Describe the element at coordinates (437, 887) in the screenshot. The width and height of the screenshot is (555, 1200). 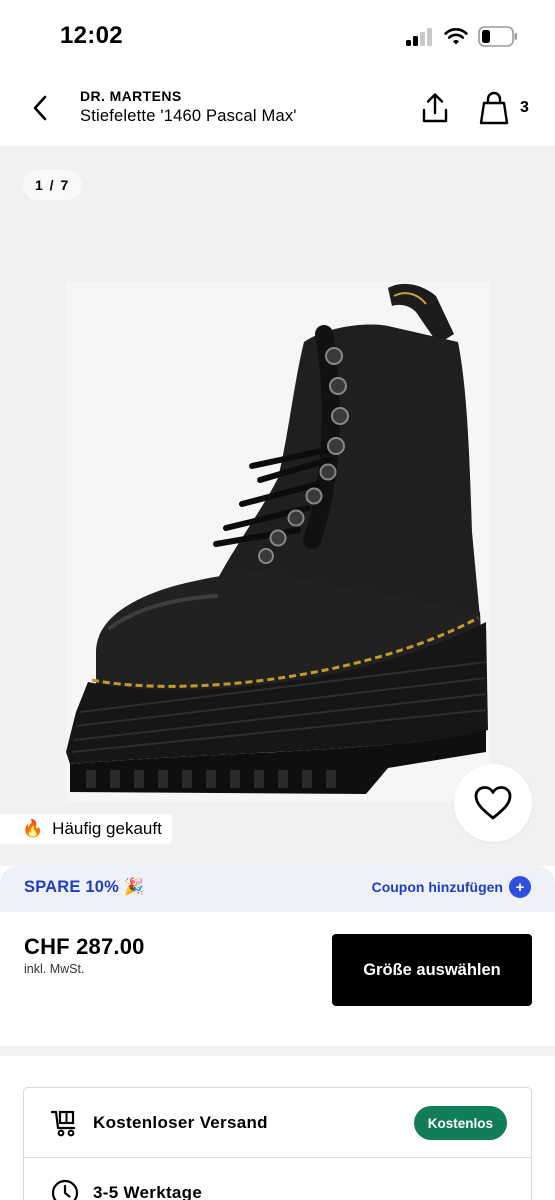
I see `coupon-label: Coupon hinzufügen` at that location.